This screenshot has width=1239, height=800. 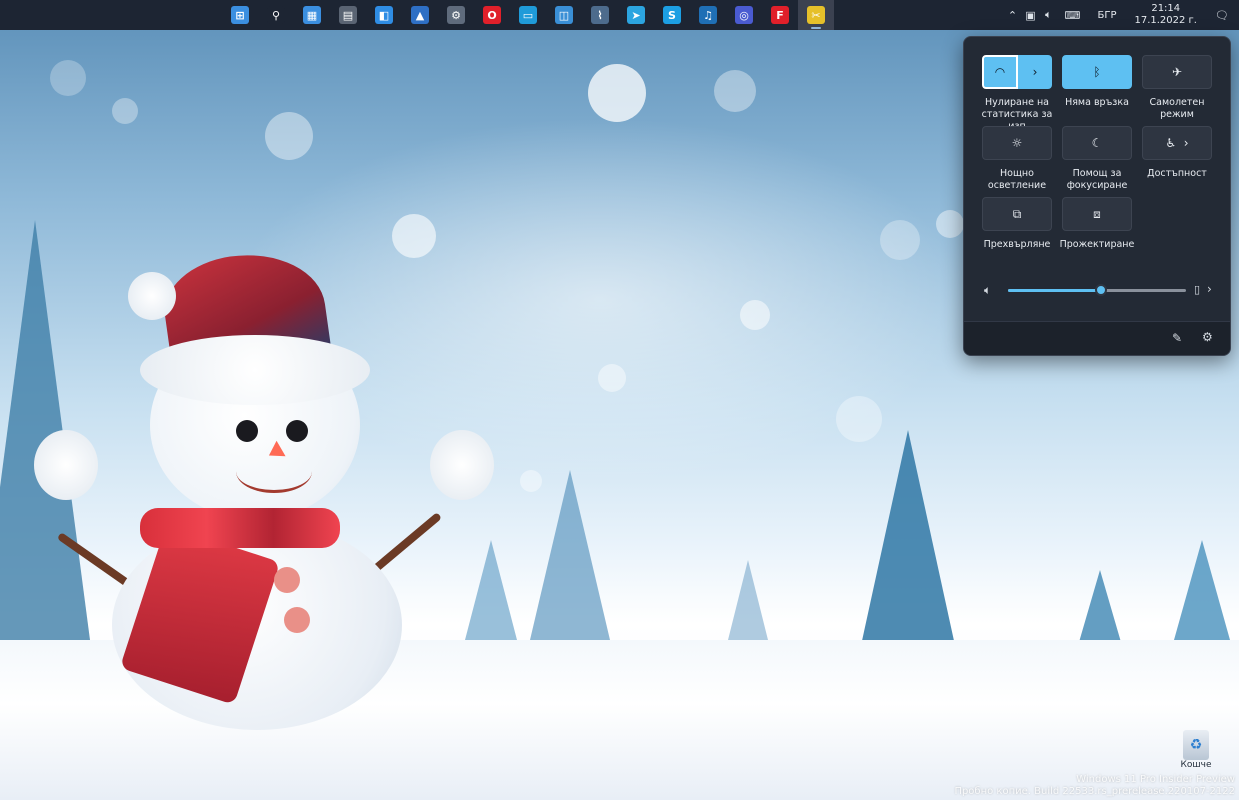 I want to click on control-panel-app: ◫, so click(x=564, y=15).